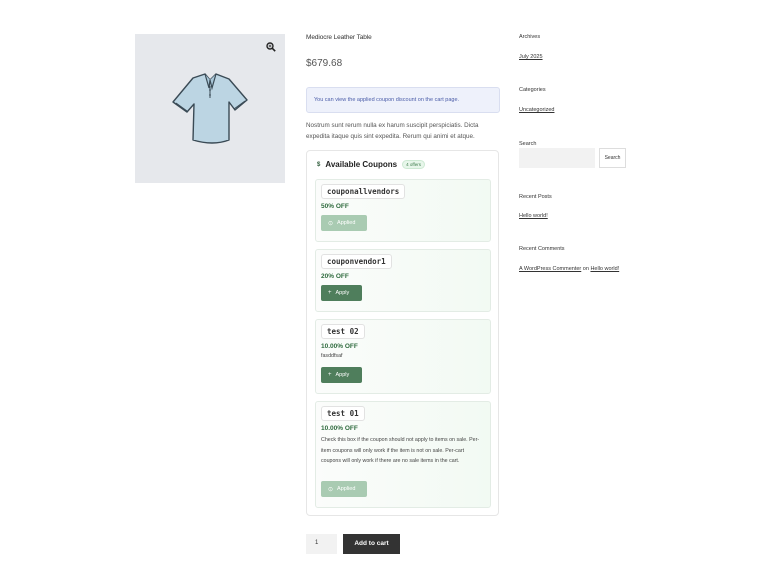 The image size is (768, 571). Describe the element at coordinates (536, 110) in the screenshot. I see `categories-link: Uncategorized` at that location.